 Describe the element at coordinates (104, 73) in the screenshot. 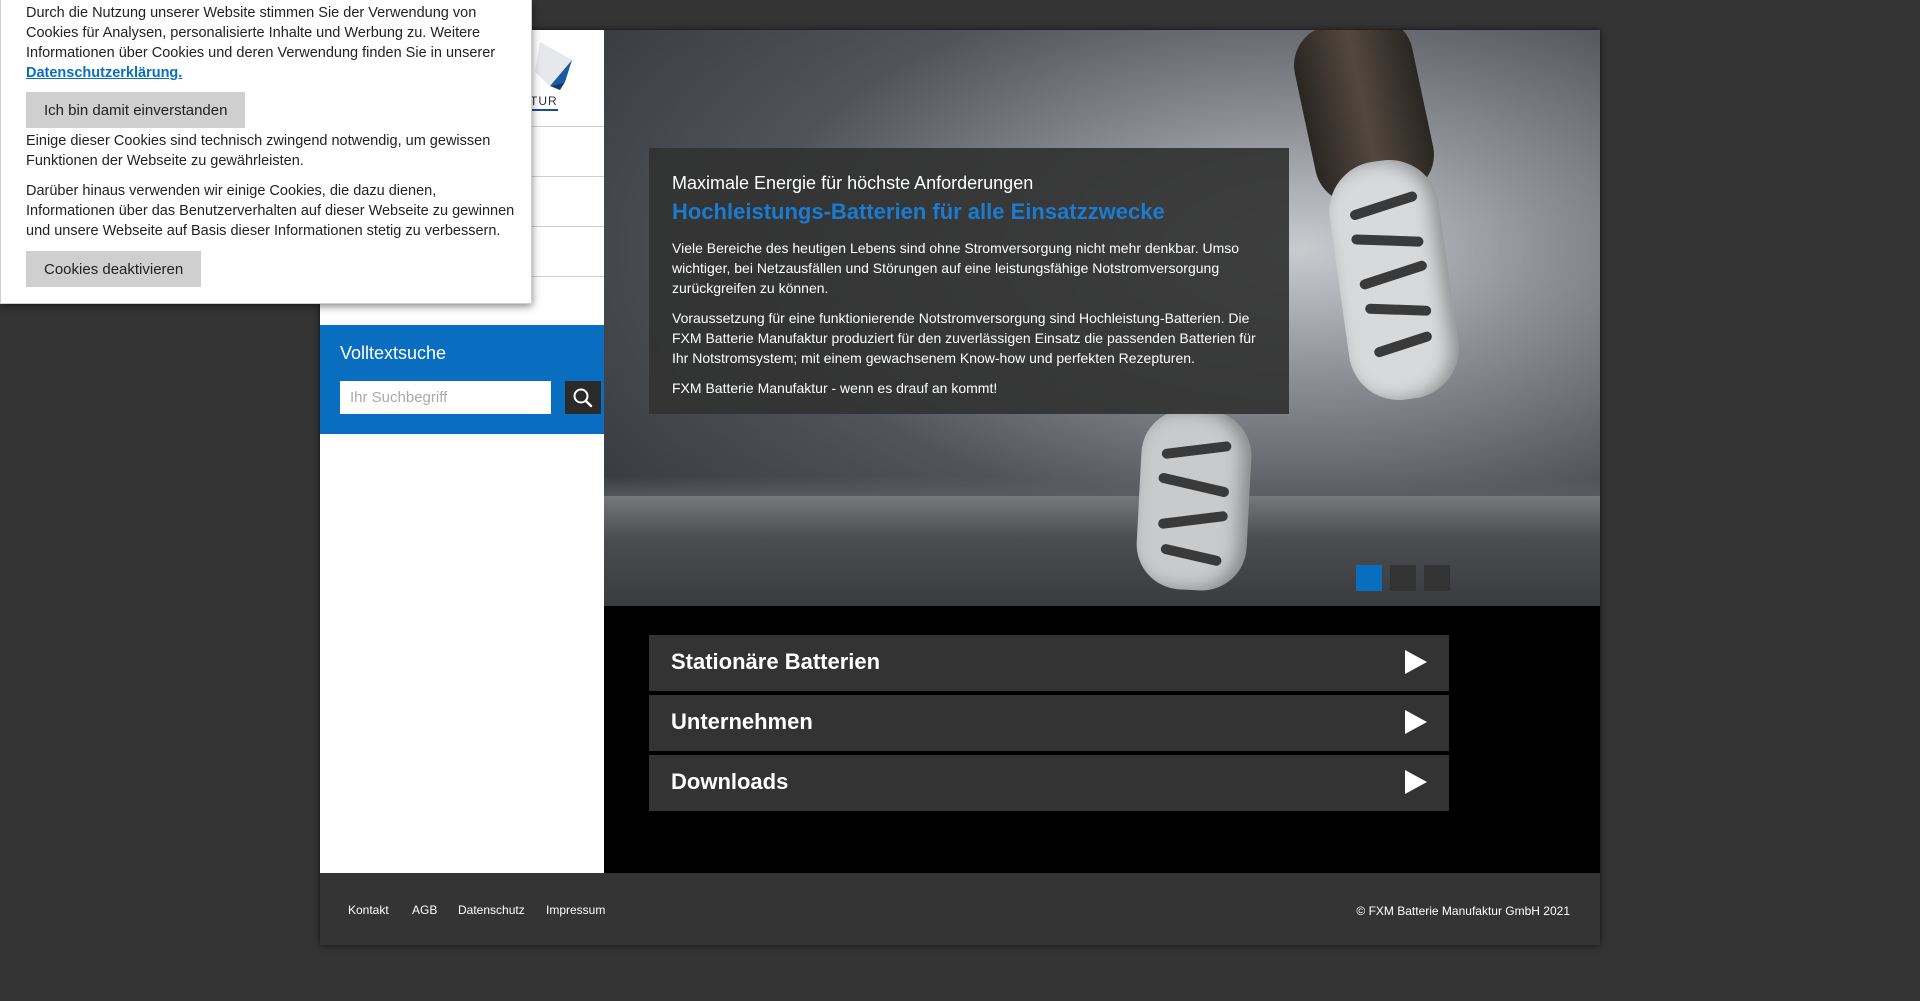

I see `privacy-policy-link: Datenschutzerklärung.` at that location.